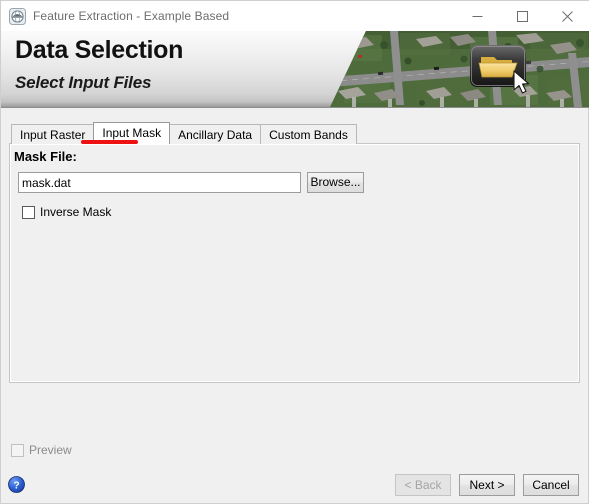 This screenshot has width=589, height=504. I want to click on tab-ancillary-data: Ancillary Data, so click(215, 134).